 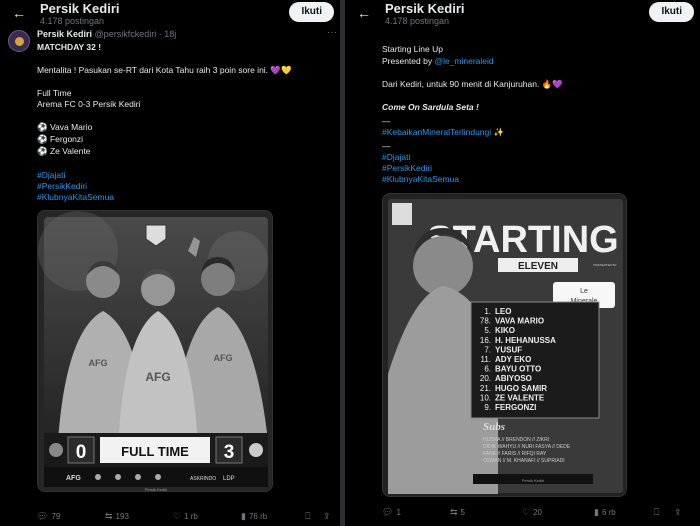 What do you see at coordinates (185, 516) in the screenshot?
I see `like-button: ♡ 1 rb` at bounding box center [185, 516].